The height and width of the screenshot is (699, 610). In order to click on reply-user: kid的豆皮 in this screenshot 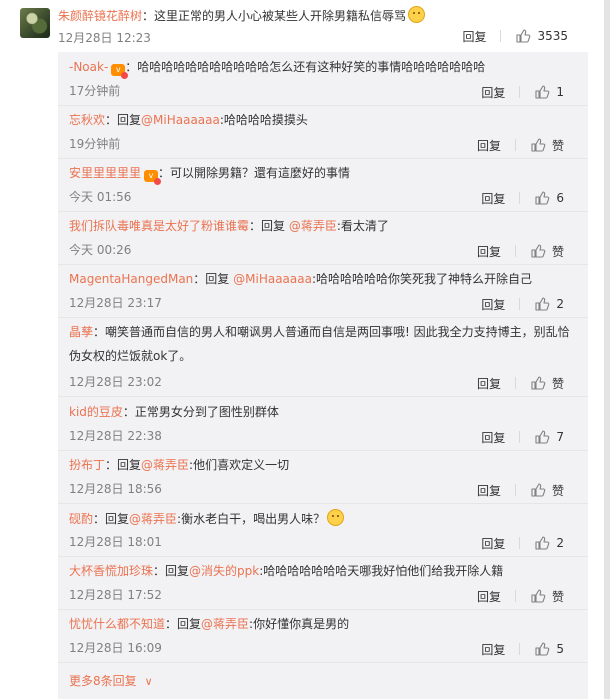, I will do `click(96, 412)`.